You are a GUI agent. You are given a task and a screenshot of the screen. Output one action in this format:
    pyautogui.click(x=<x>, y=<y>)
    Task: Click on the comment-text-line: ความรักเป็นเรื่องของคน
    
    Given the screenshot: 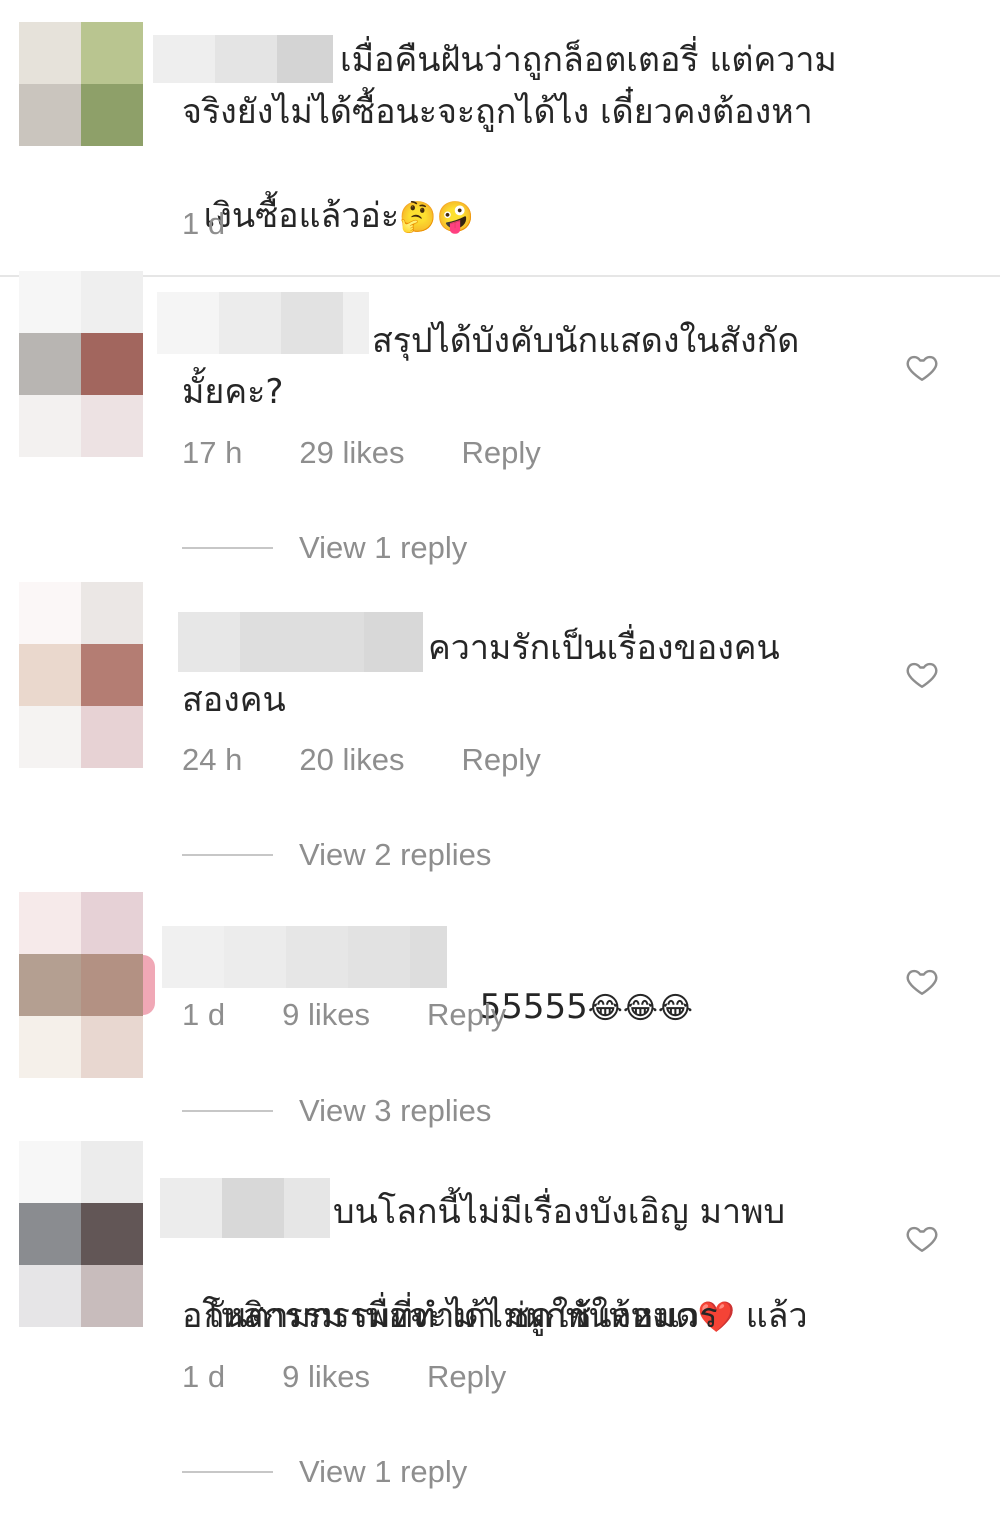 What is the action you would take?
    pyautogui.click(x=604, y=648)
    